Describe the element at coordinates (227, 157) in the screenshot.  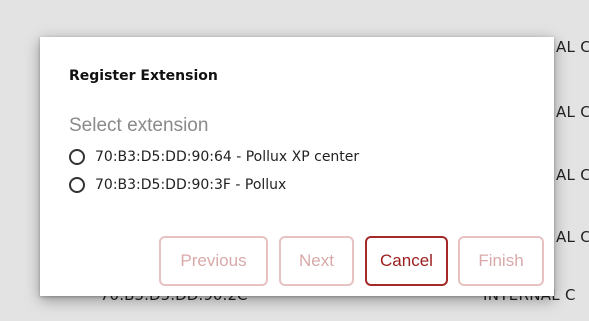
I see `extension-option-label: 70:B3:D5:DD:90:64 - Pollux XP center` at that location.